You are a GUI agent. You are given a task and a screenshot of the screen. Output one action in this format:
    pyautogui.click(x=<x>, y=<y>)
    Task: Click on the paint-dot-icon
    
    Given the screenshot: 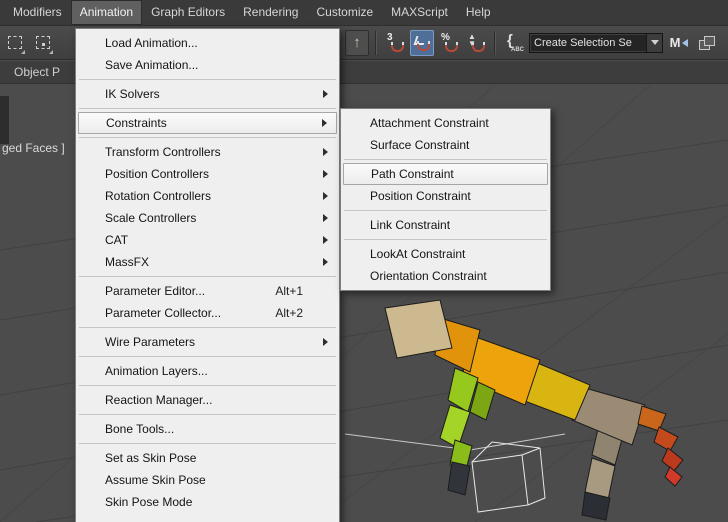 What is the action you would take?
    pyautogui.click(x=43, y=44)
    